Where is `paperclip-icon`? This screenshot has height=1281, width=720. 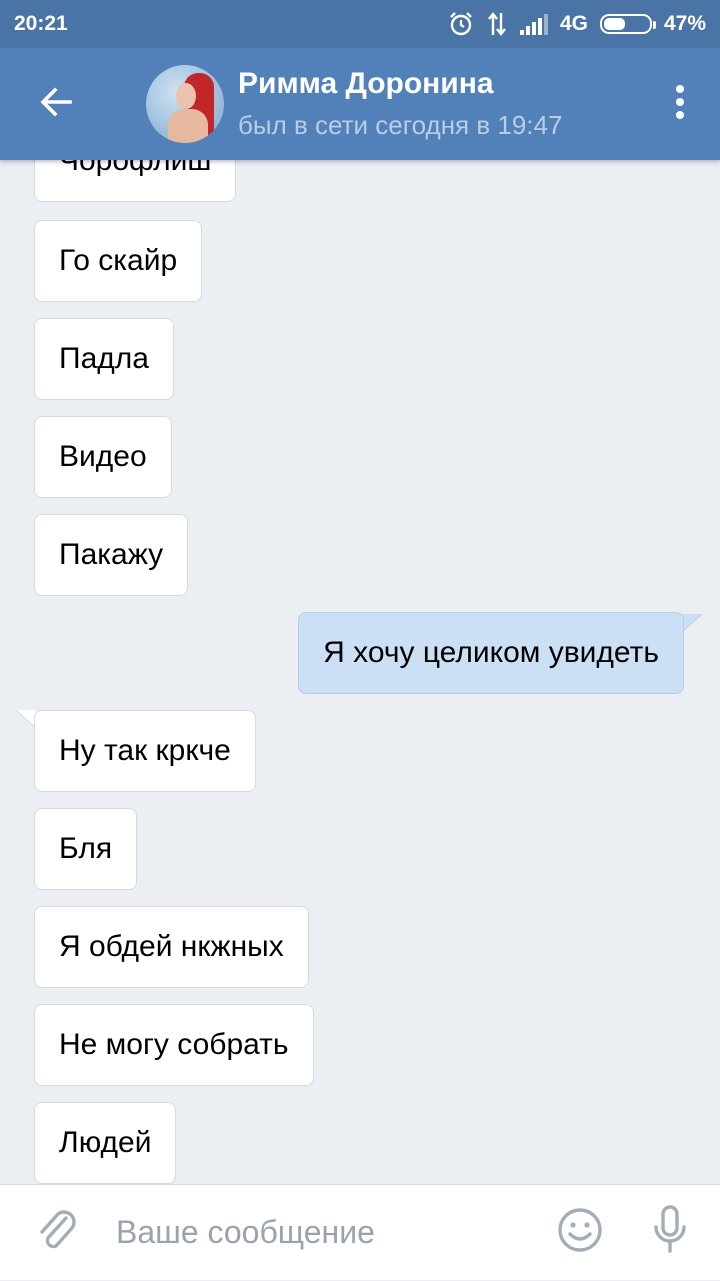 paperclip-icon is located at coordinates (58, 1232).